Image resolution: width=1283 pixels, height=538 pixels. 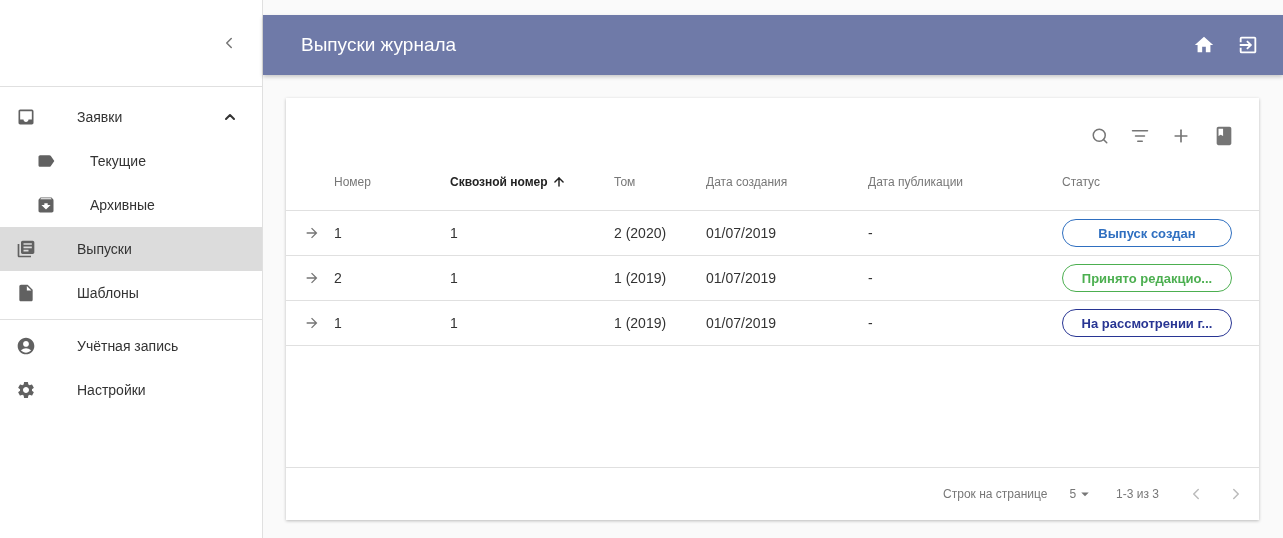 What do you see at coordinates (26, 346) in the screenshot?
I see `account-icon` at bounding box center [26, 346].